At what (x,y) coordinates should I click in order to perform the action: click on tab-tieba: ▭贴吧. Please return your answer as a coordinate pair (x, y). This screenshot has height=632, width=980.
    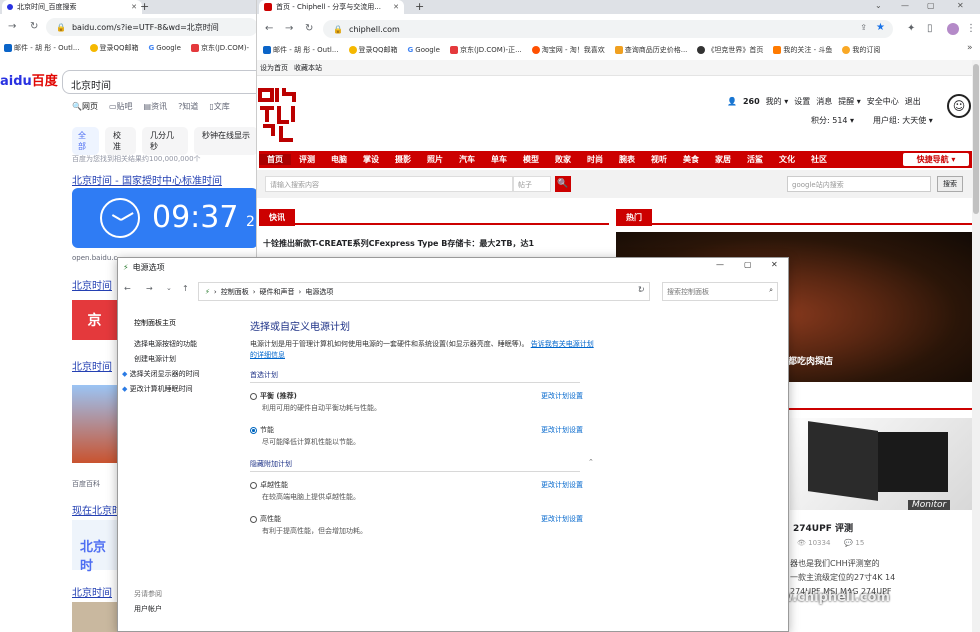
    Looking at the image, I should click on (121, 106).